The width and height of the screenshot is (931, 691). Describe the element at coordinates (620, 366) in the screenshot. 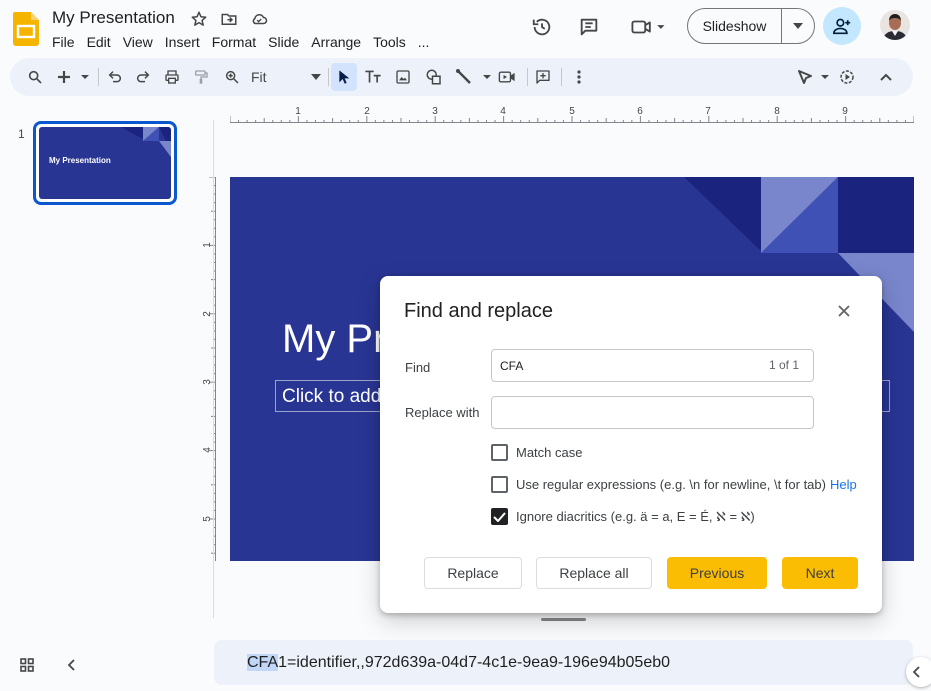

I see `find-field` at that location.